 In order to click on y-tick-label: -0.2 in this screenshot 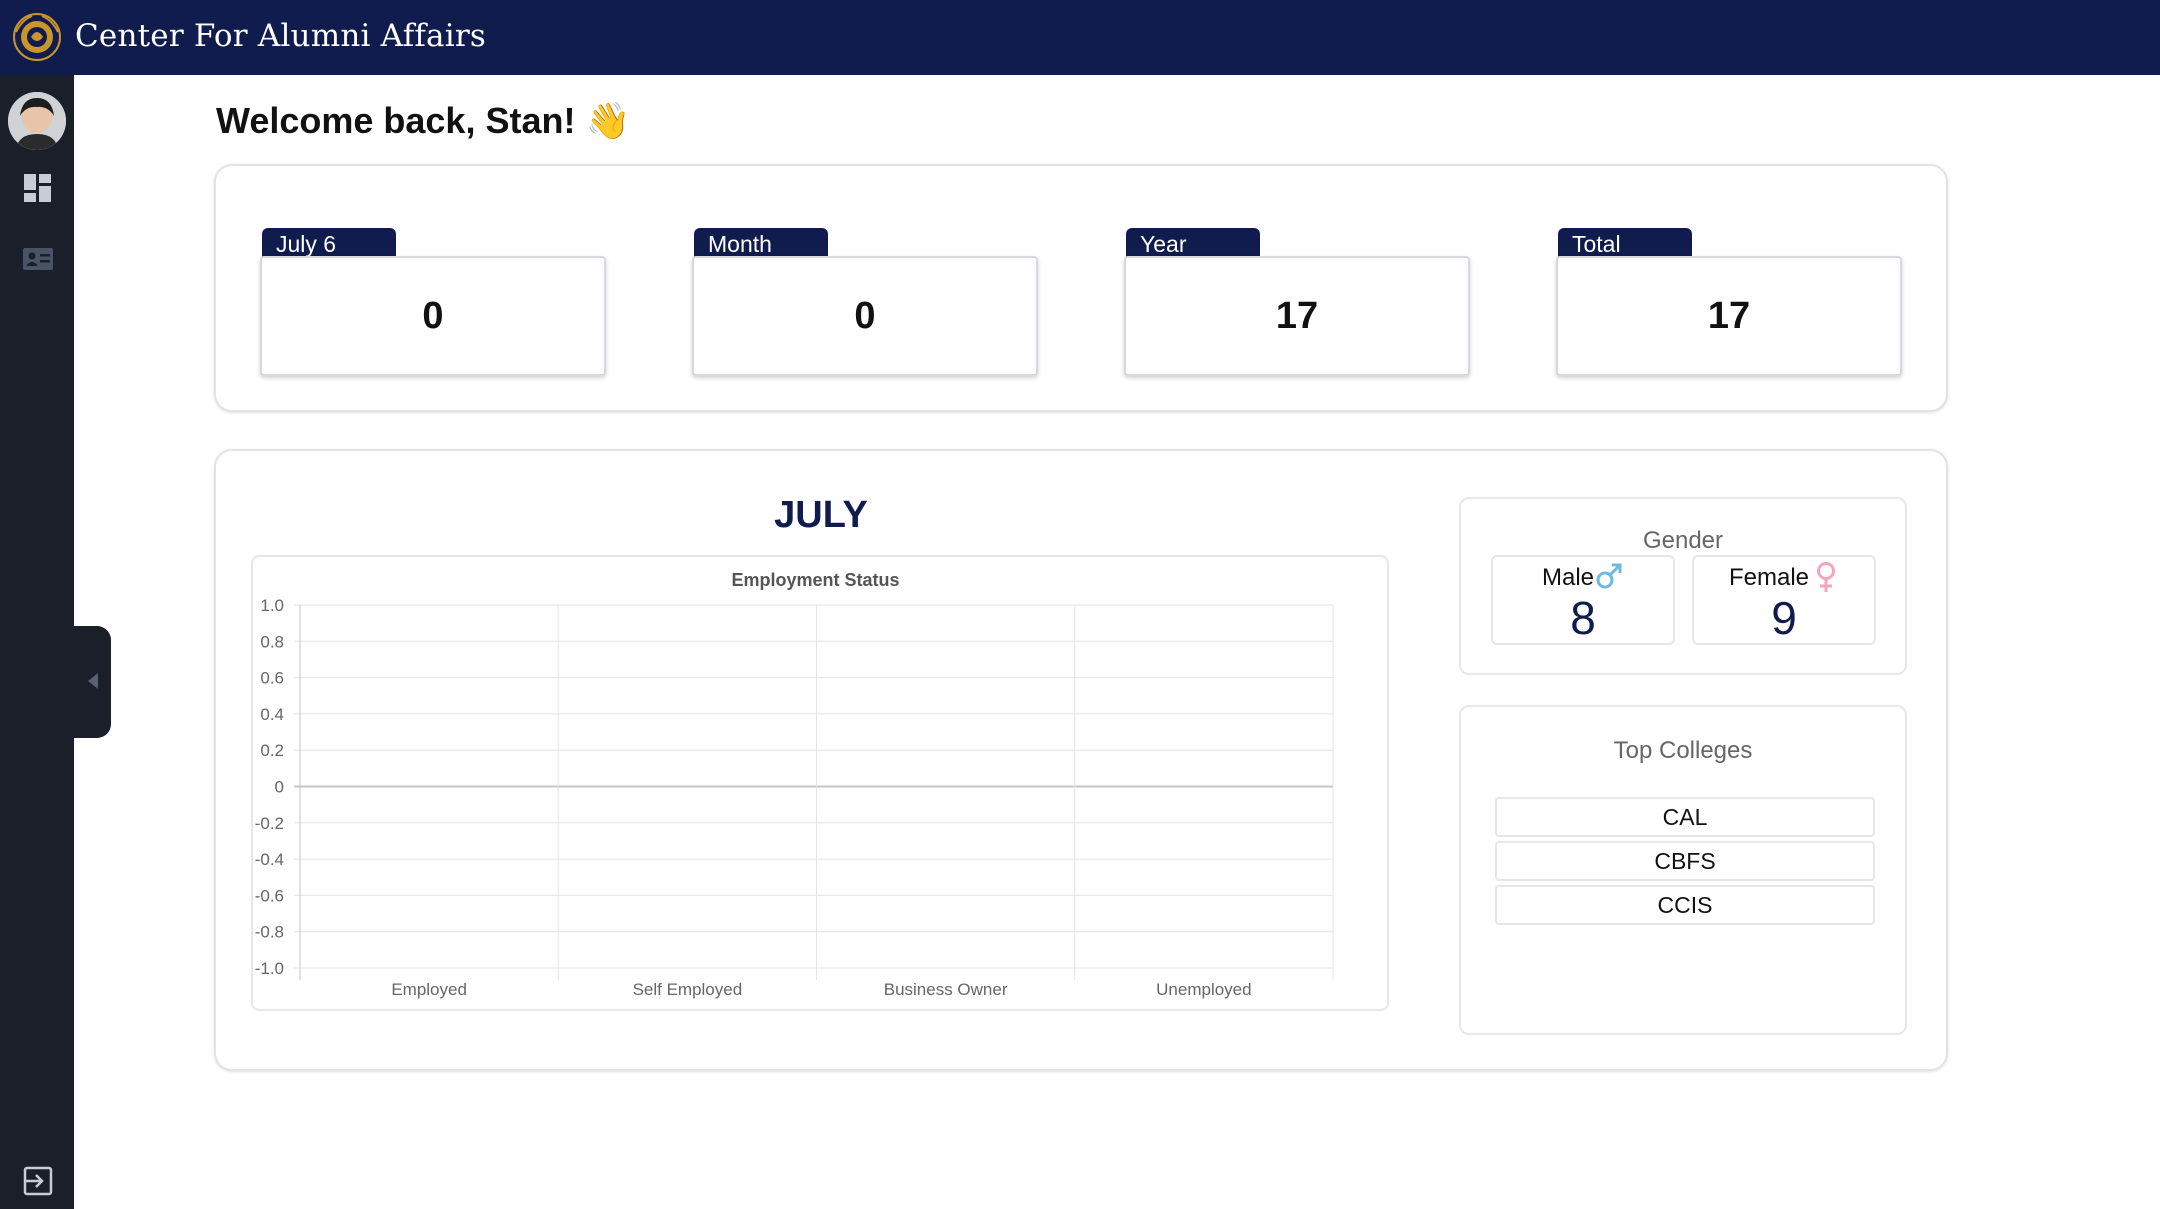, I will do `click(269, 823)`.